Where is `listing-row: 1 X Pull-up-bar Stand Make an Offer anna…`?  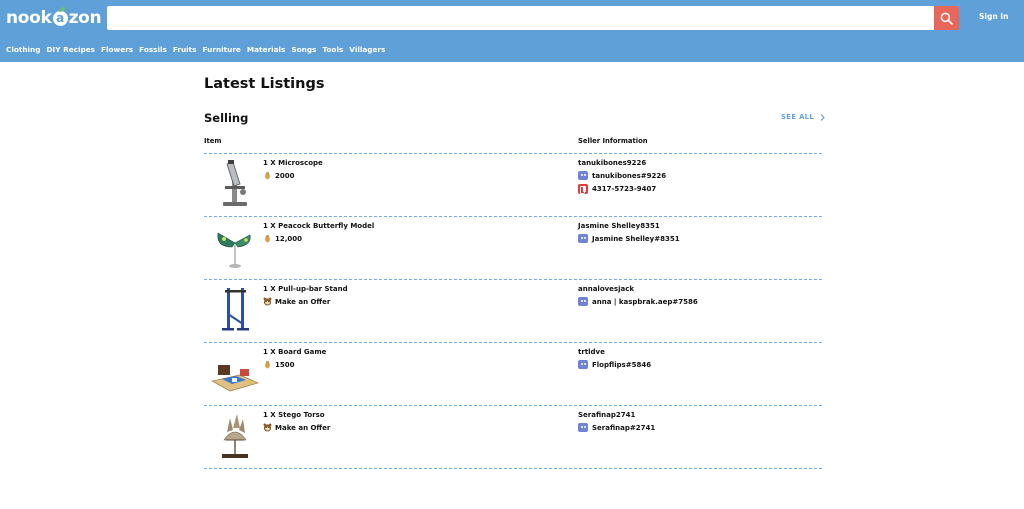 listing-row: 1 X Pull-up-bar Stand Make an Offer anna… is located at coordinates (513, 311).